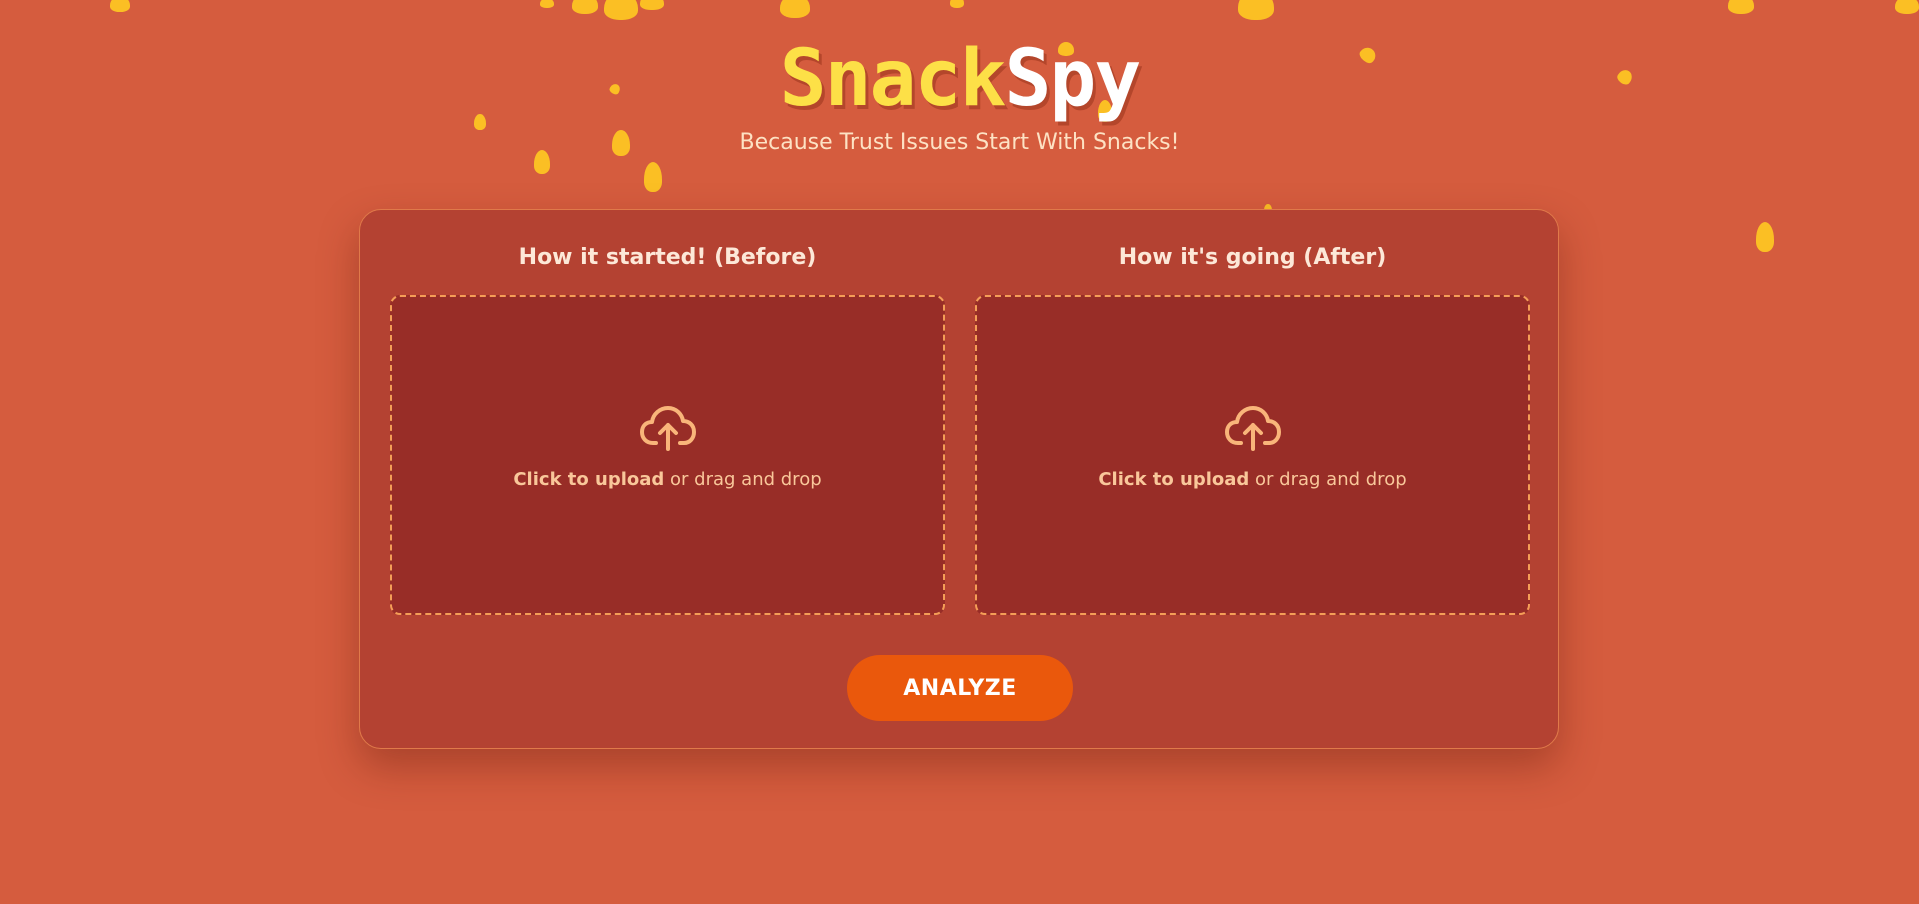  I want to click on logo-wordmark: SnackSpy, so click(959, 79).